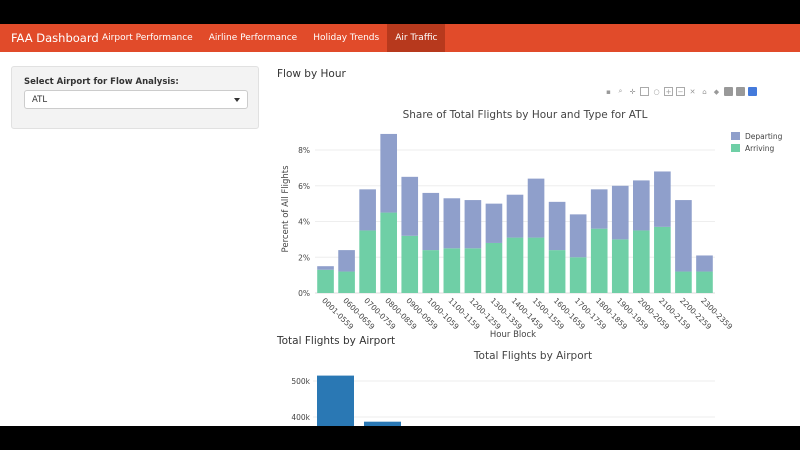 The image size is (800, 450). Describe the element at coordinates (532, 356) in the screenshot. I see `chart-title: Total Flights by Airport` at that location.